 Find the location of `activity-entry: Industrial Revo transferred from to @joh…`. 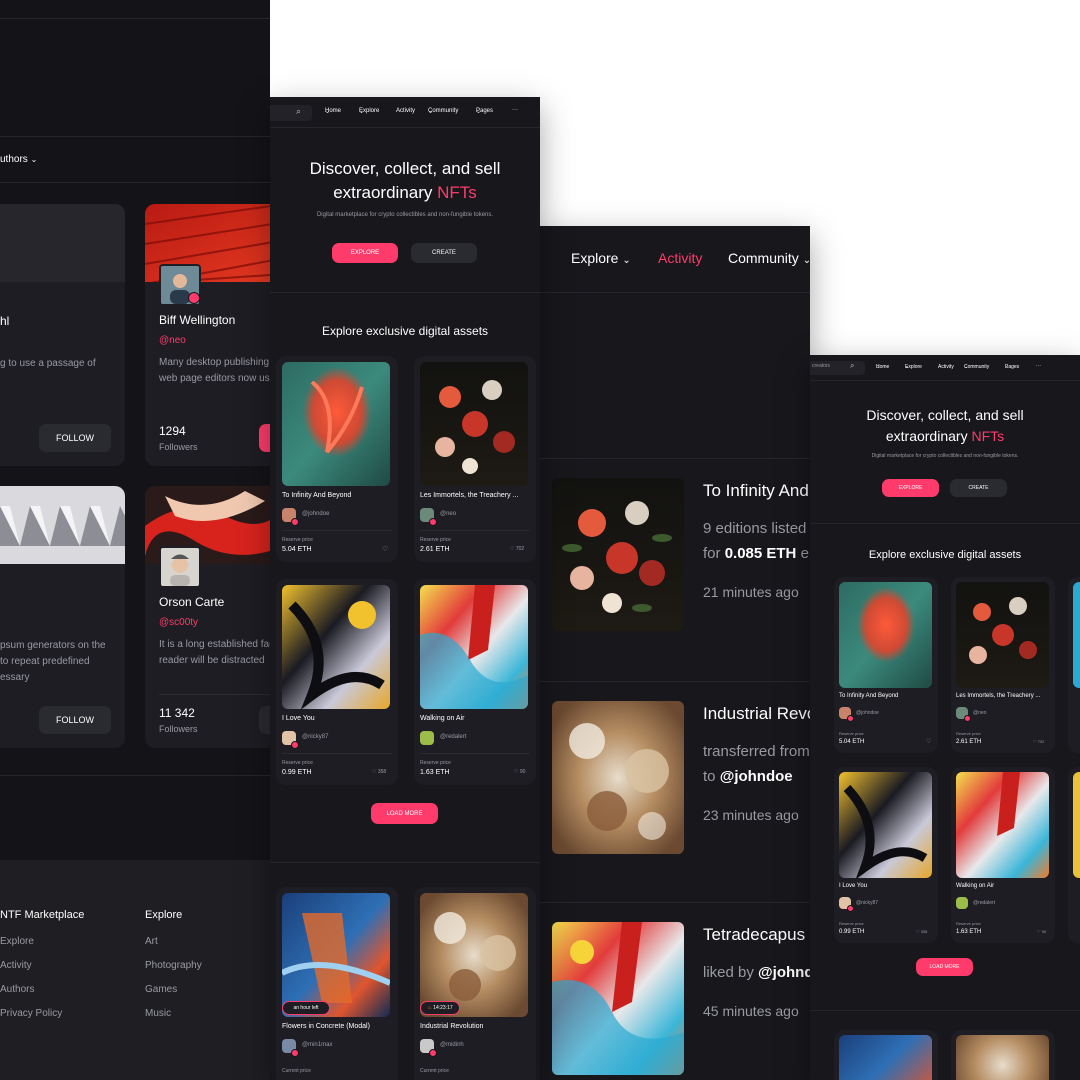

activity-entry: Industrial Revo transferred from to @joh… is located at coordinates (675, 781).